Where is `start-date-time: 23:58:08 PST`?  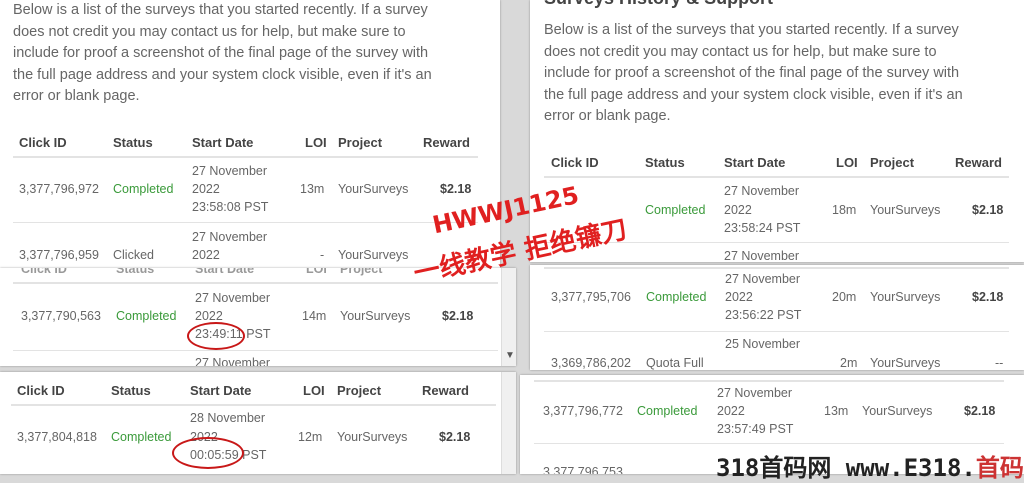
start-date-time: 23:58:08 PST is located at coordinates (230, 207).